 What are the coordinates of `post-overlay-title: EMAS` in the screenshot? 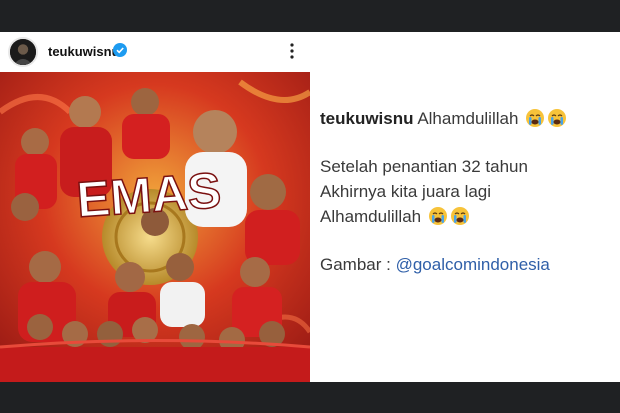 It's located at (149, 195).